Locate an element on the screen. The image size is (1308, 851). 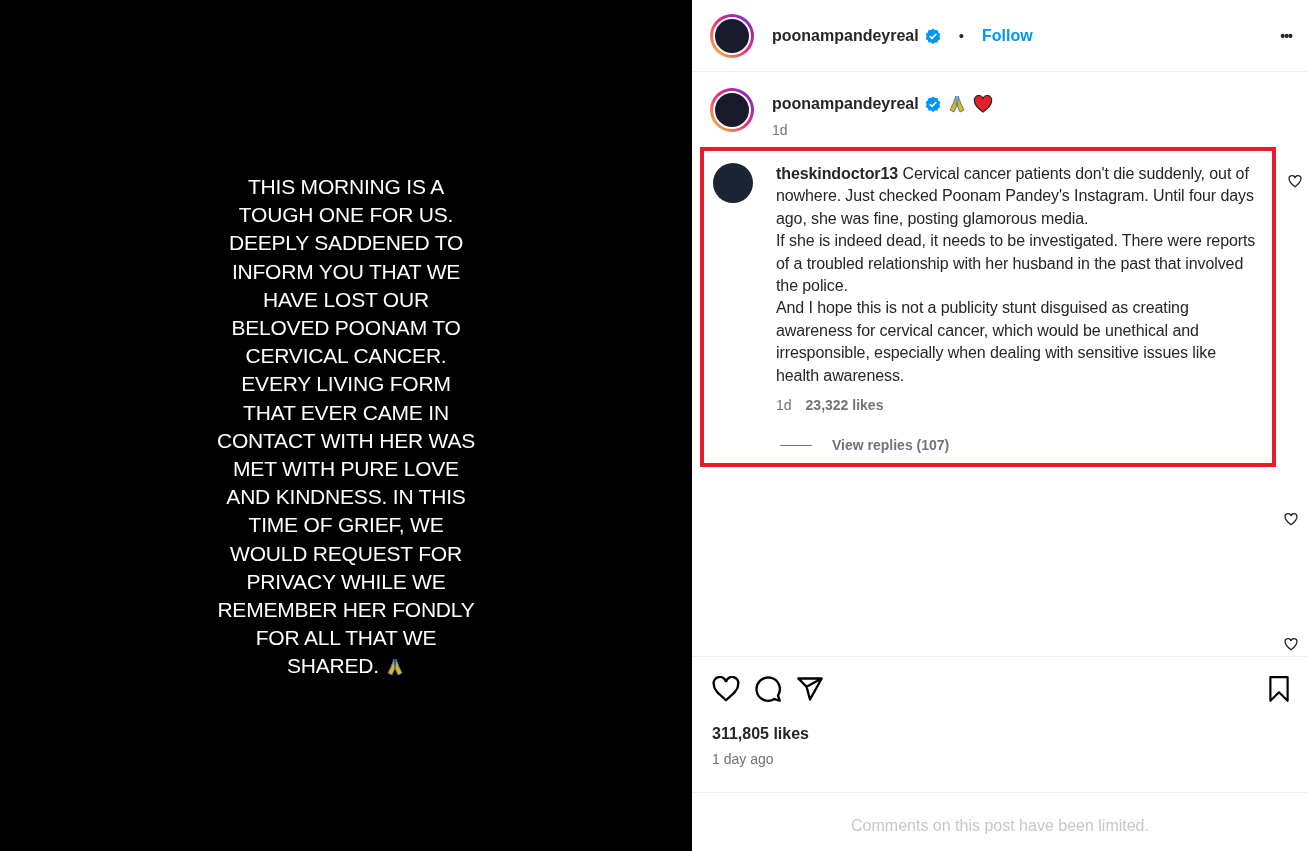
share-icon is located at coordinates (810, 689).